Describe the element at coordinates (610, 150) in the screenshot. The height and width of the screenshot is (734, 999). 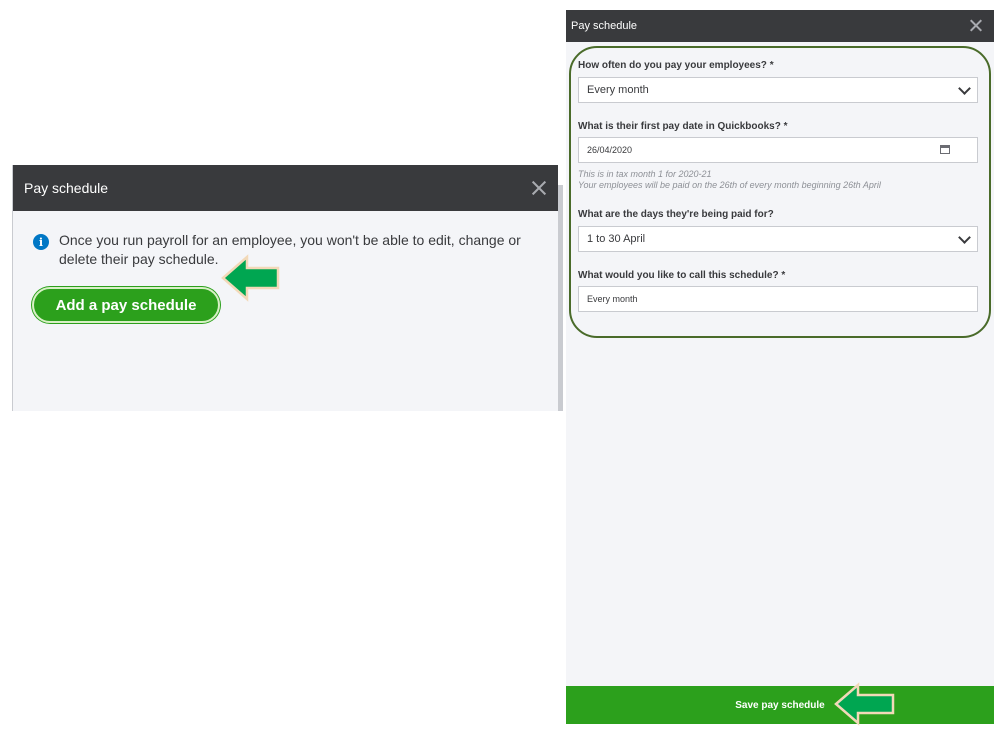
I see `first-pay-date-value: 26/04/2020` at that location.